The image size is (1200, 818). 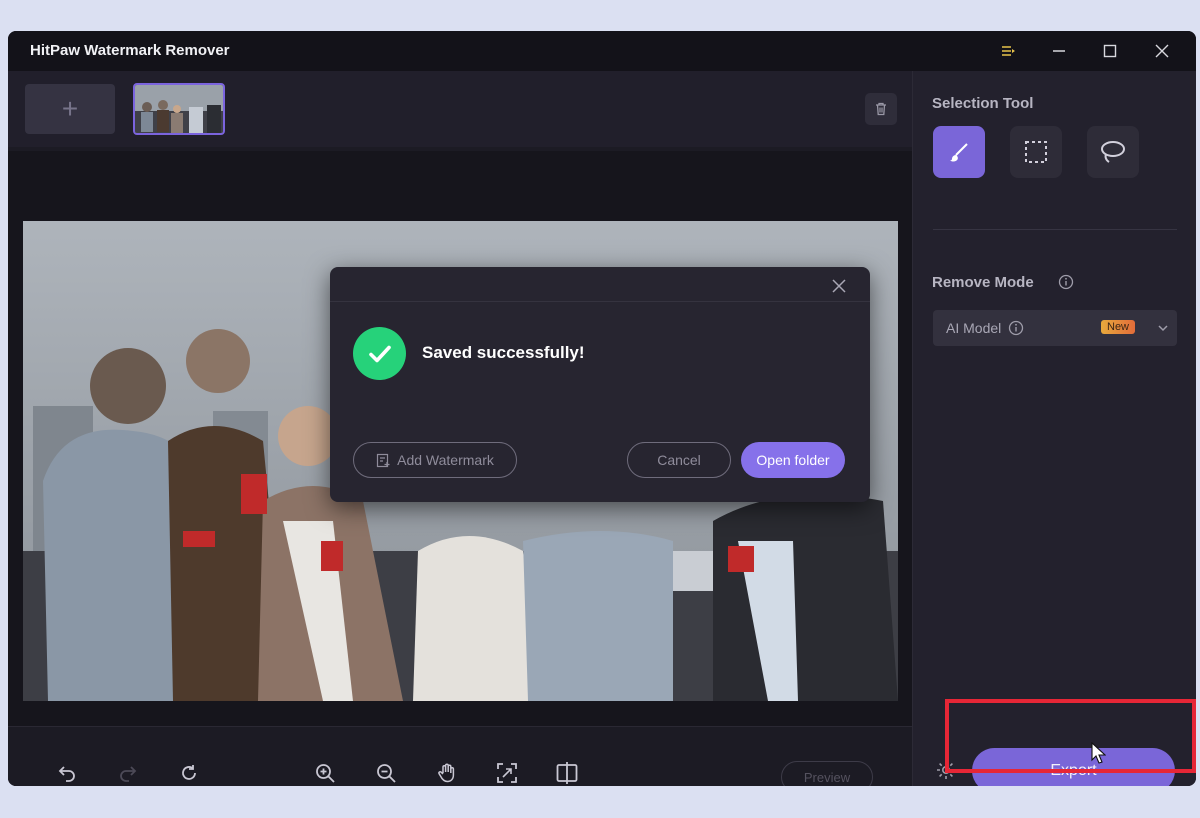 I want to click on title-bar: HitPaw Watermark Remover, so click(x=602, y=51).